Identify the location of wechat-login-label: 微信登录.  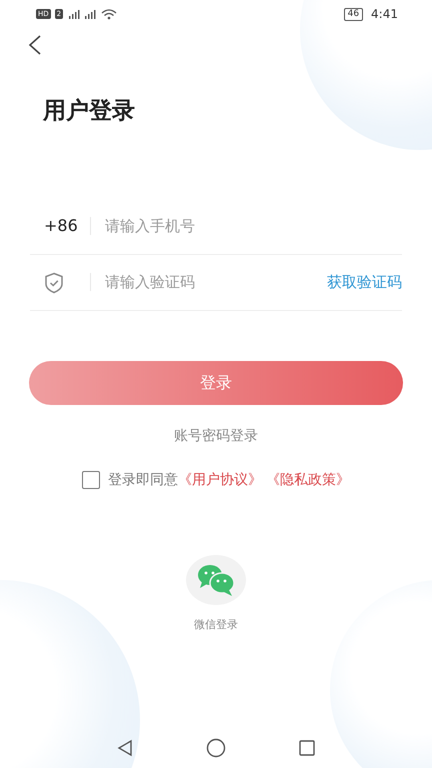
(216, 624).